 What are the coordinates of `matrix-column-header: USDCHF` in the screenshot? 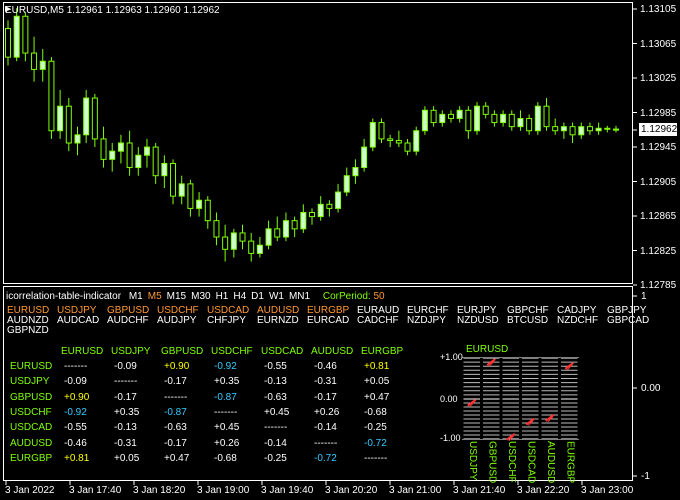 It's located at (232, 351).